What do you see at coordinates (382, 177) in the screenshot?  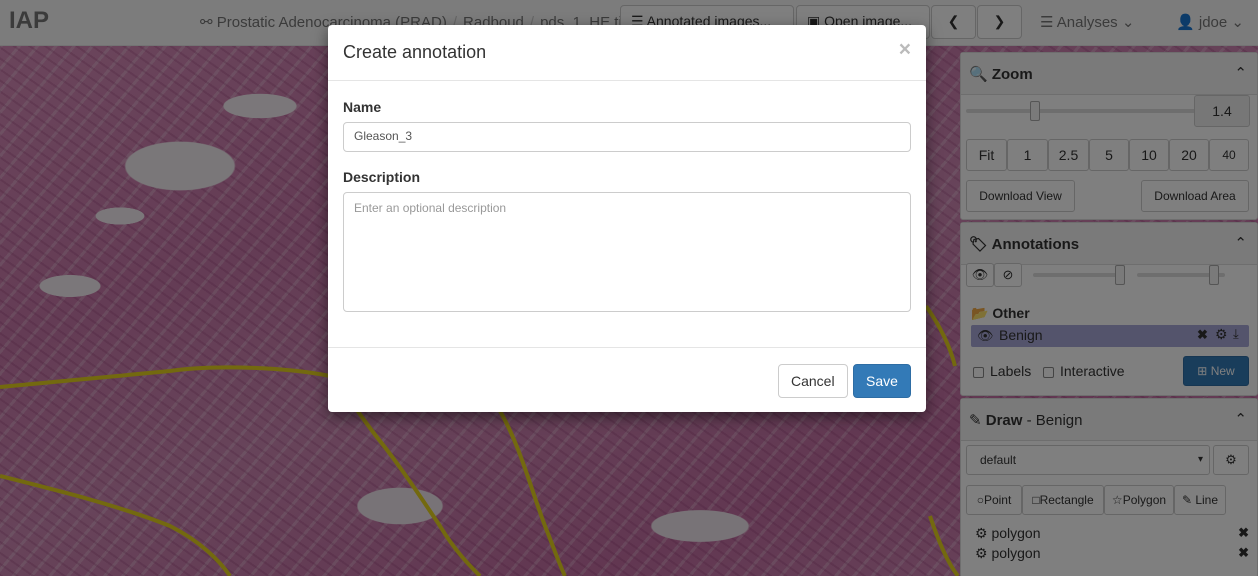 I see `description-label: Description` at bounding box center [382, 177].